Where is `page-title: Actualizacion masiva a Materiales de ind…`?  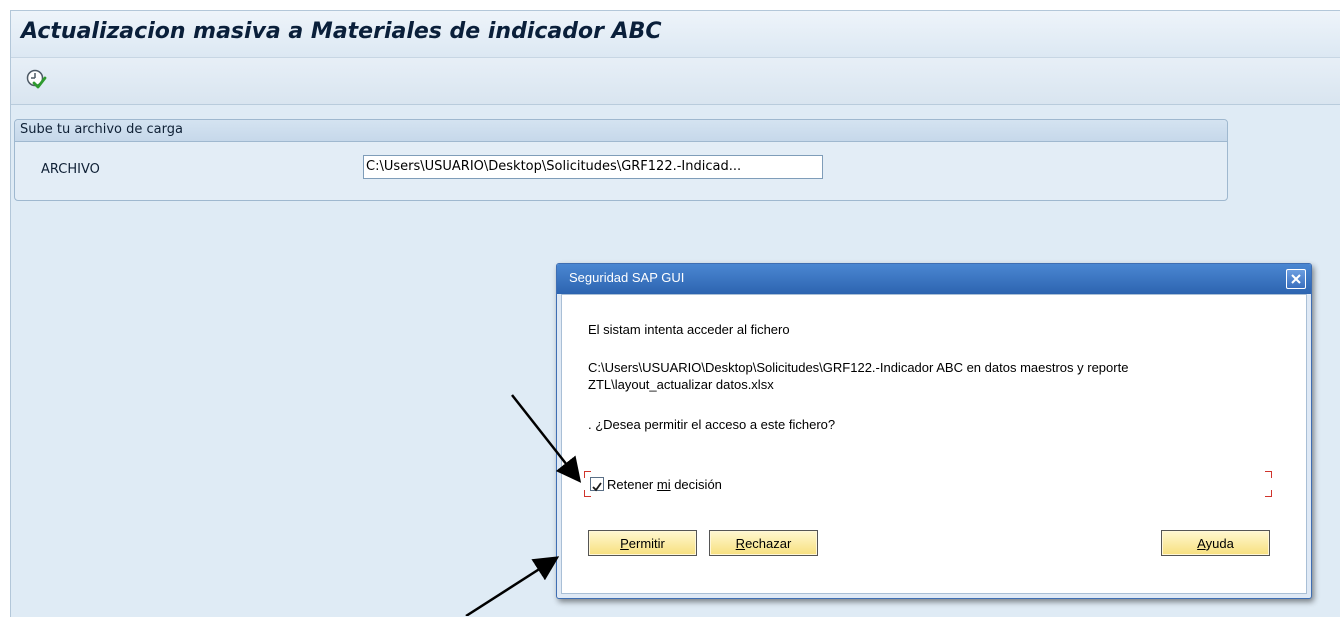 page-title: Actualizacion masiva a Materiales de ind… is located at coordinates (341, 31).